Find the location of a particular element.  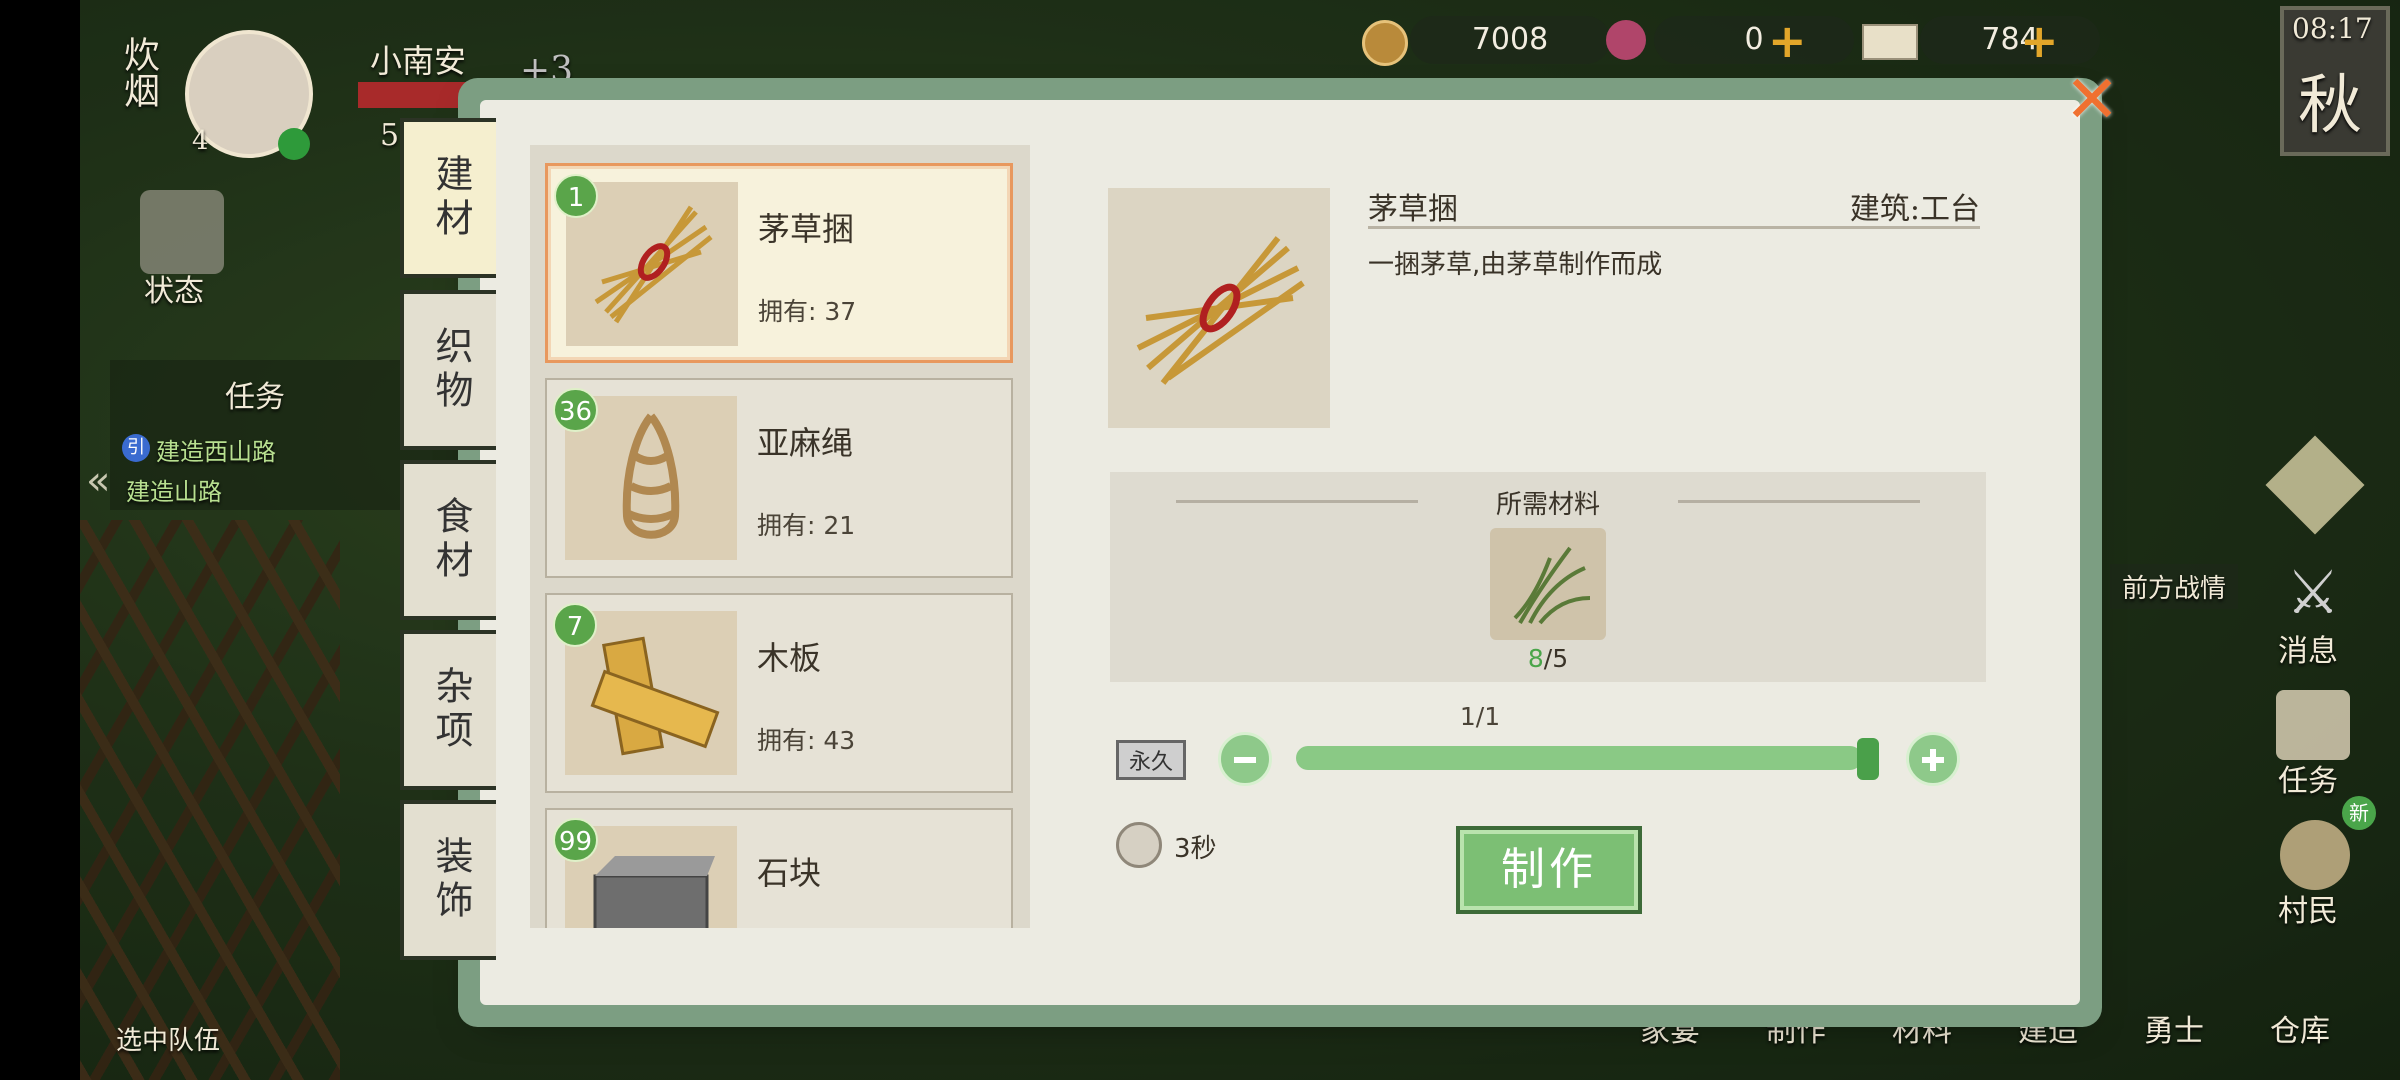

required-material-count: 8/5 is located at coordinates (1548, 658).